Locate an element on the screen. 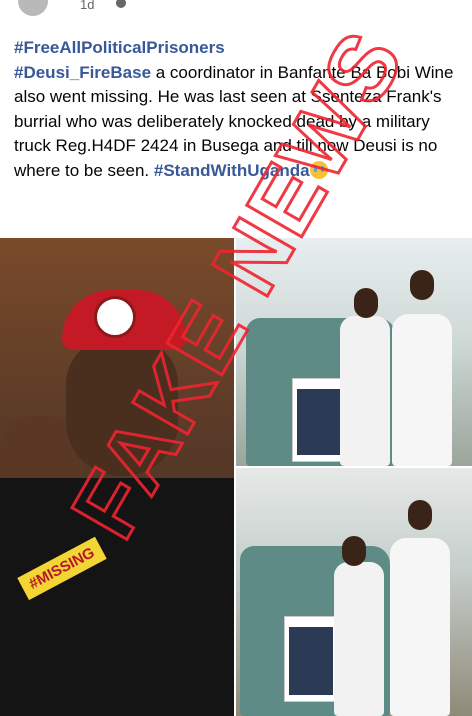 The width and height of the screenshot is (472, 716). hashtag-stand-with-uganda: #StandWithUganda is located at coordinates (232, 170).